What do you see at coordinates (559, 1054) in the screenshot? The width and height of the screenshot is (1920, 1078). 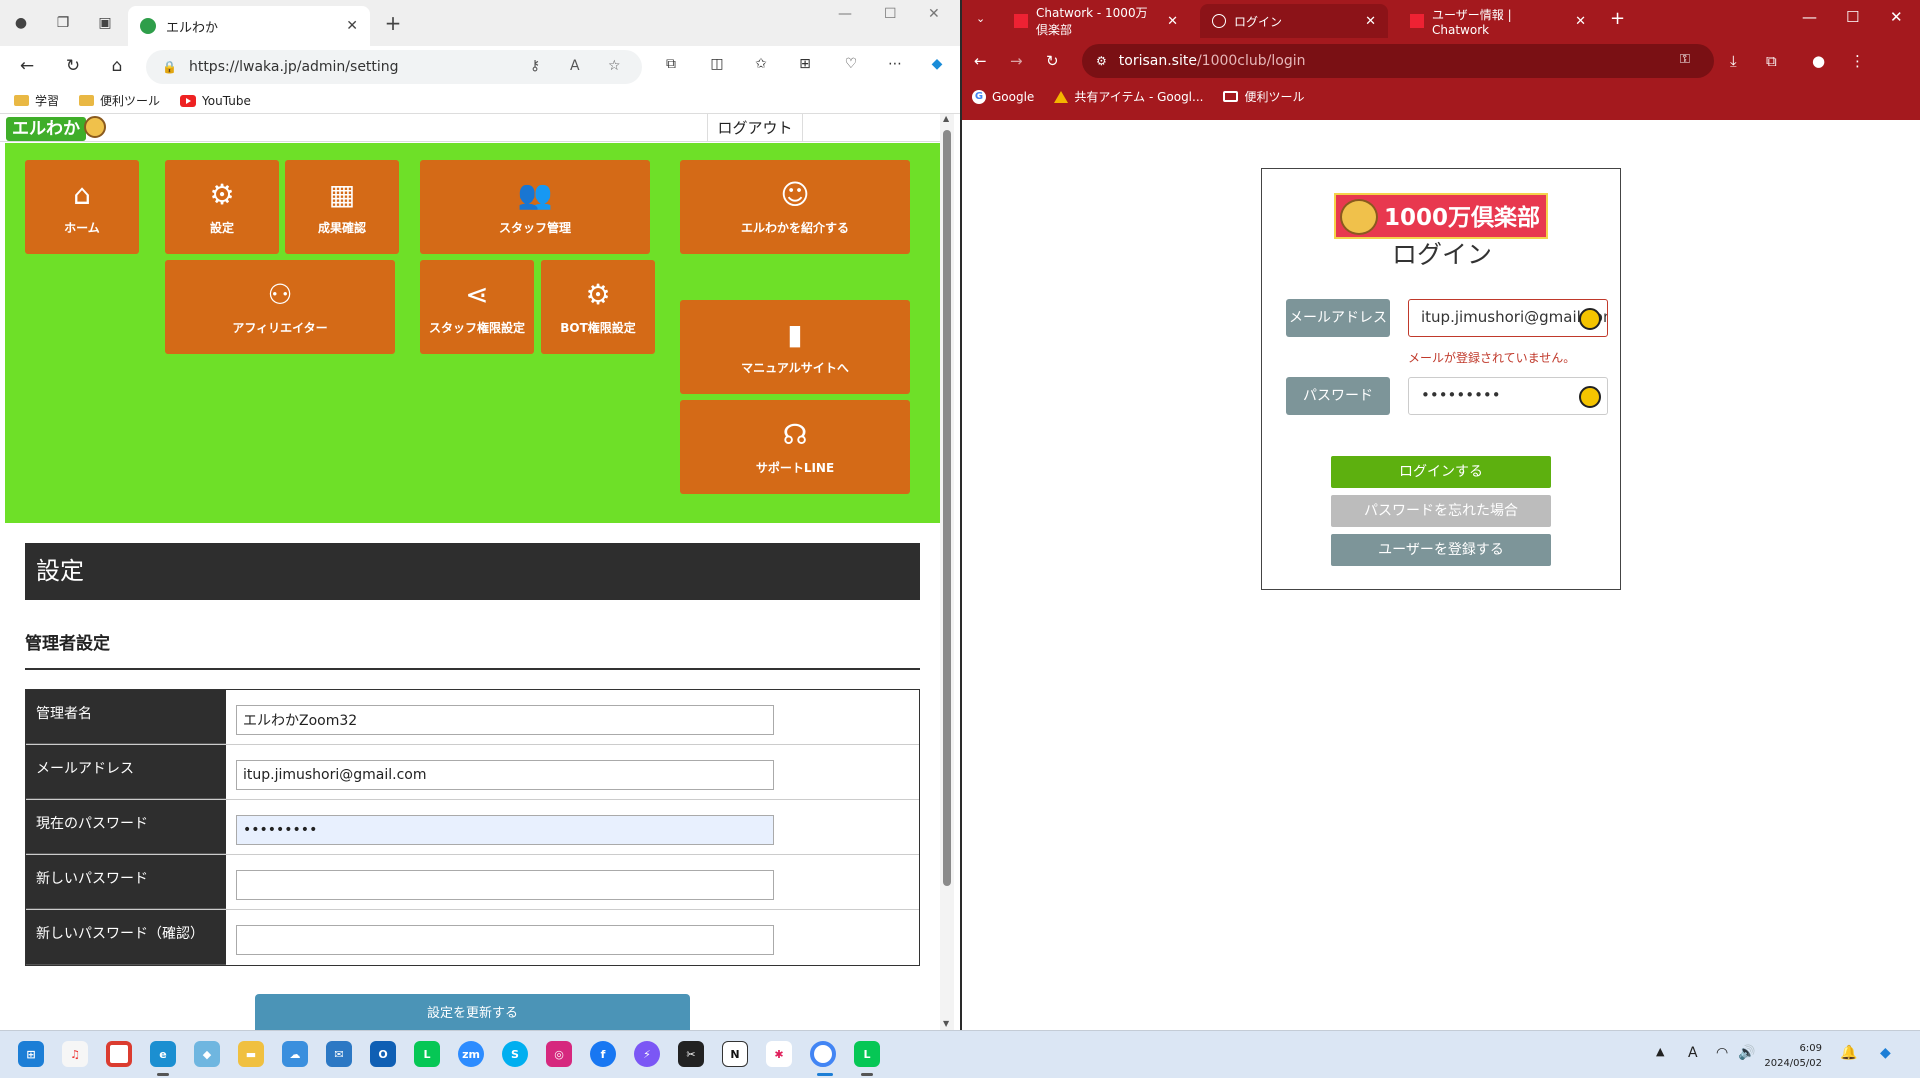 I see `instagram-icon: ◎` at bounding box center [559, 1054].